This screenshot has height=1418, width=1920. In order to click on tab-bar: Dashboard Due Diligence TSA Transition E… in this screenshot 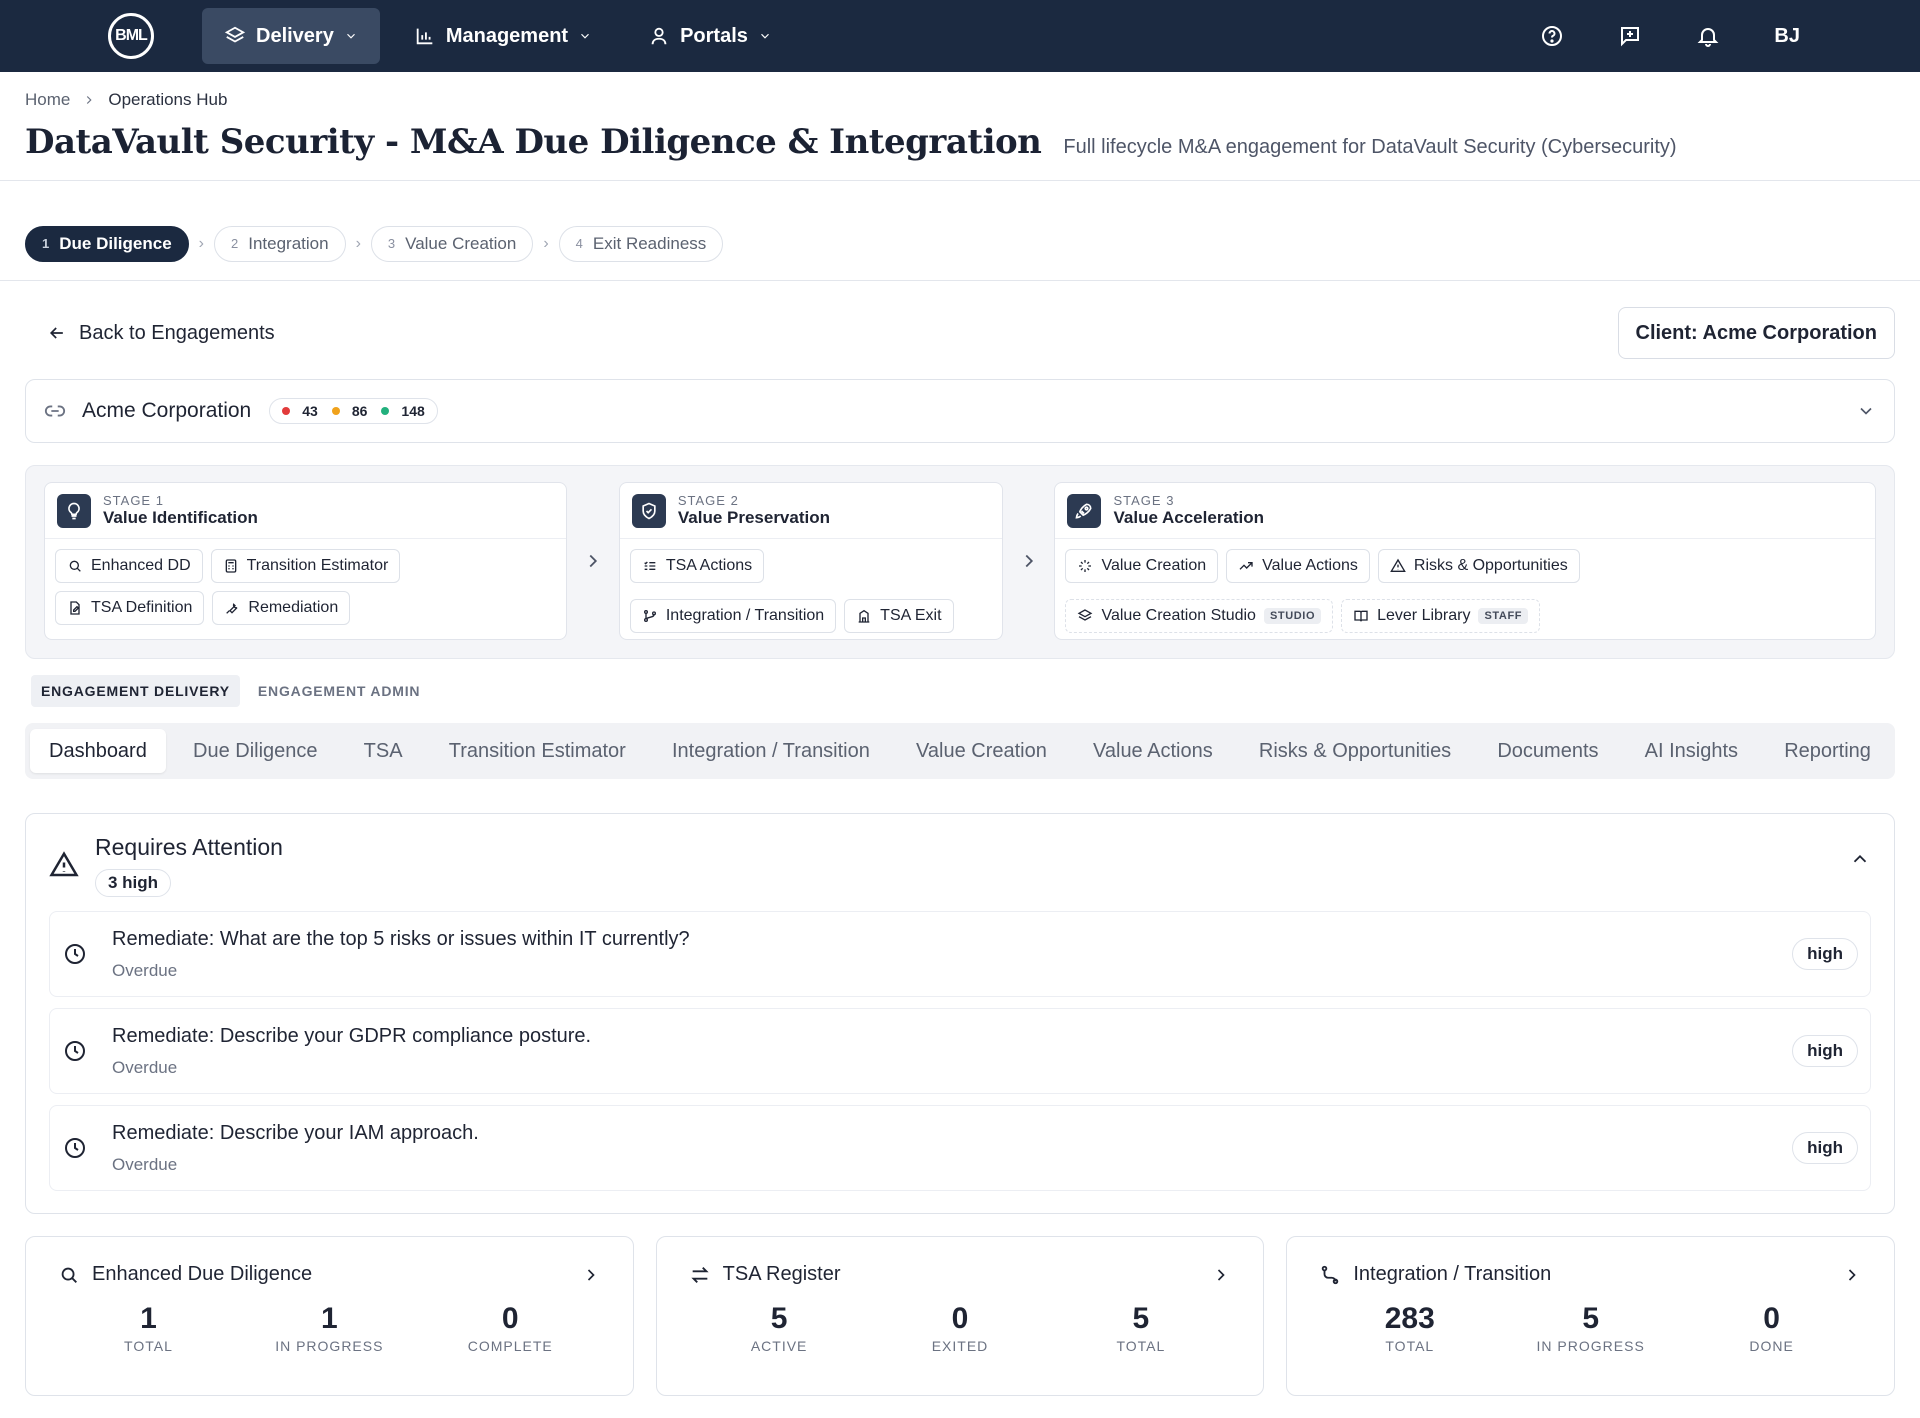, I will do `click(960, 751)`.